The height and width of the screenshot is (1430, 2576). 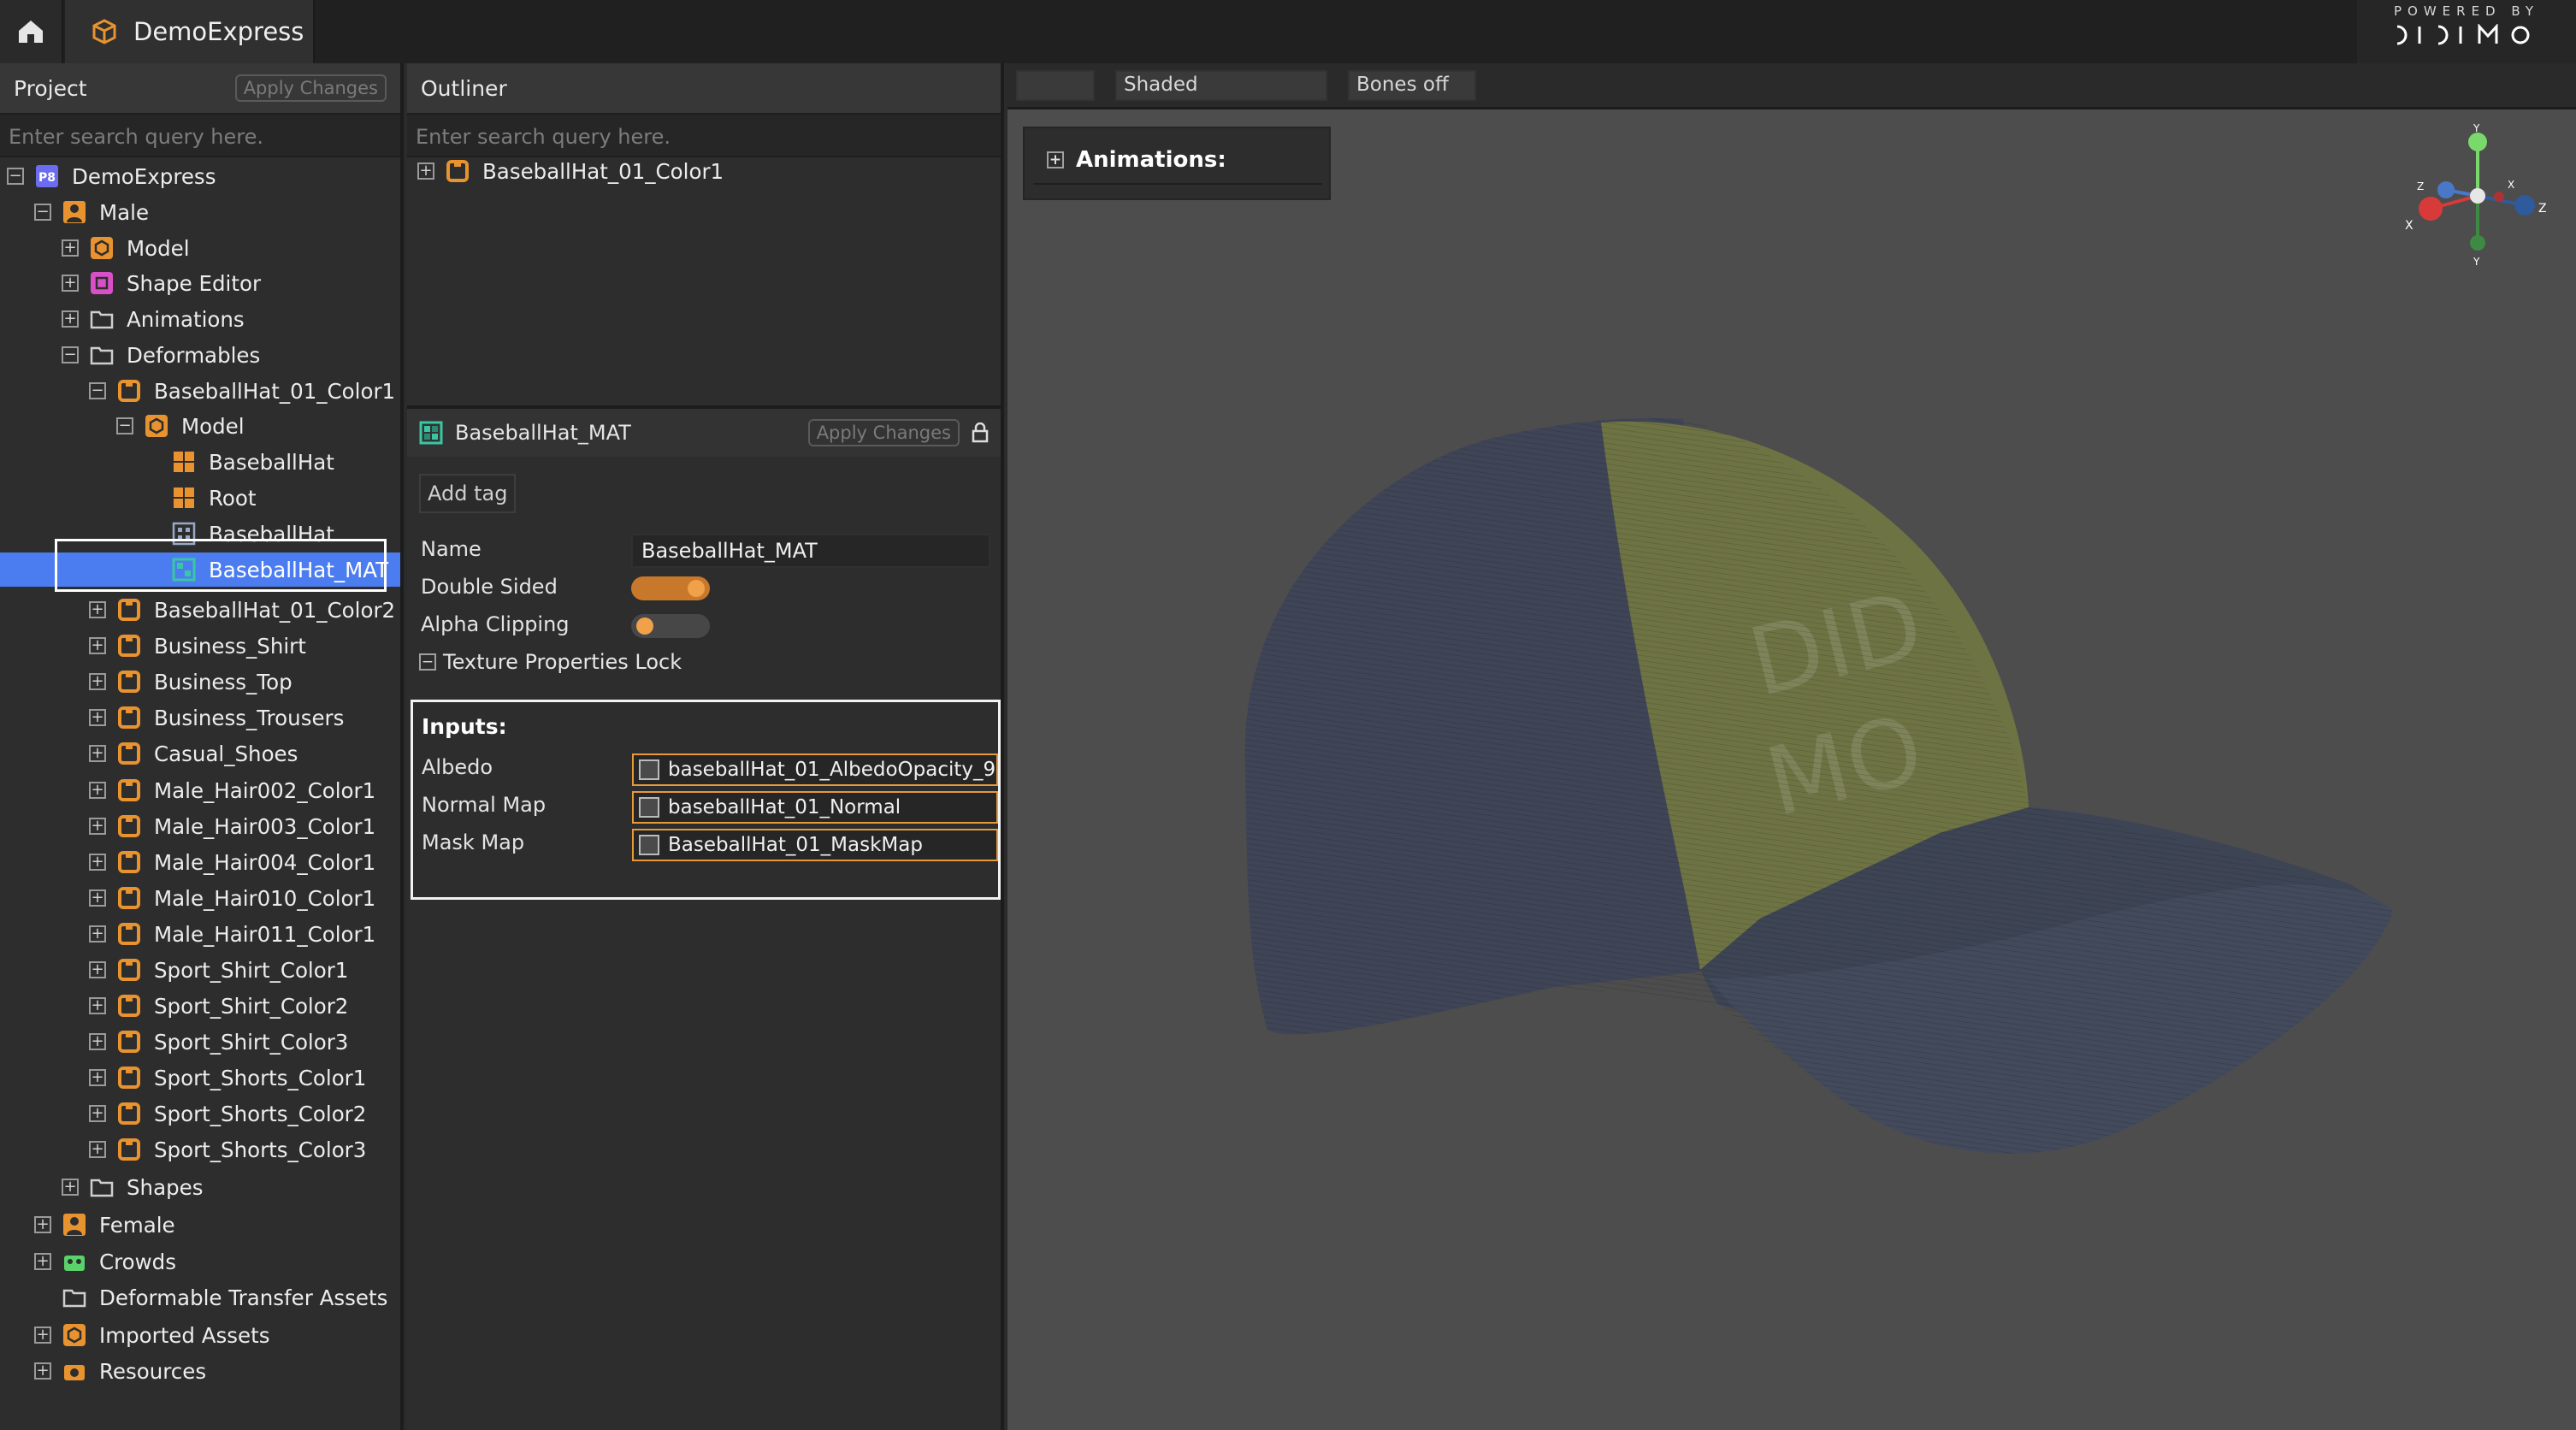 I want to click on tree-item-male-hair004-color1: + Male_Hair004_Color1, so click(x=232, y=862).